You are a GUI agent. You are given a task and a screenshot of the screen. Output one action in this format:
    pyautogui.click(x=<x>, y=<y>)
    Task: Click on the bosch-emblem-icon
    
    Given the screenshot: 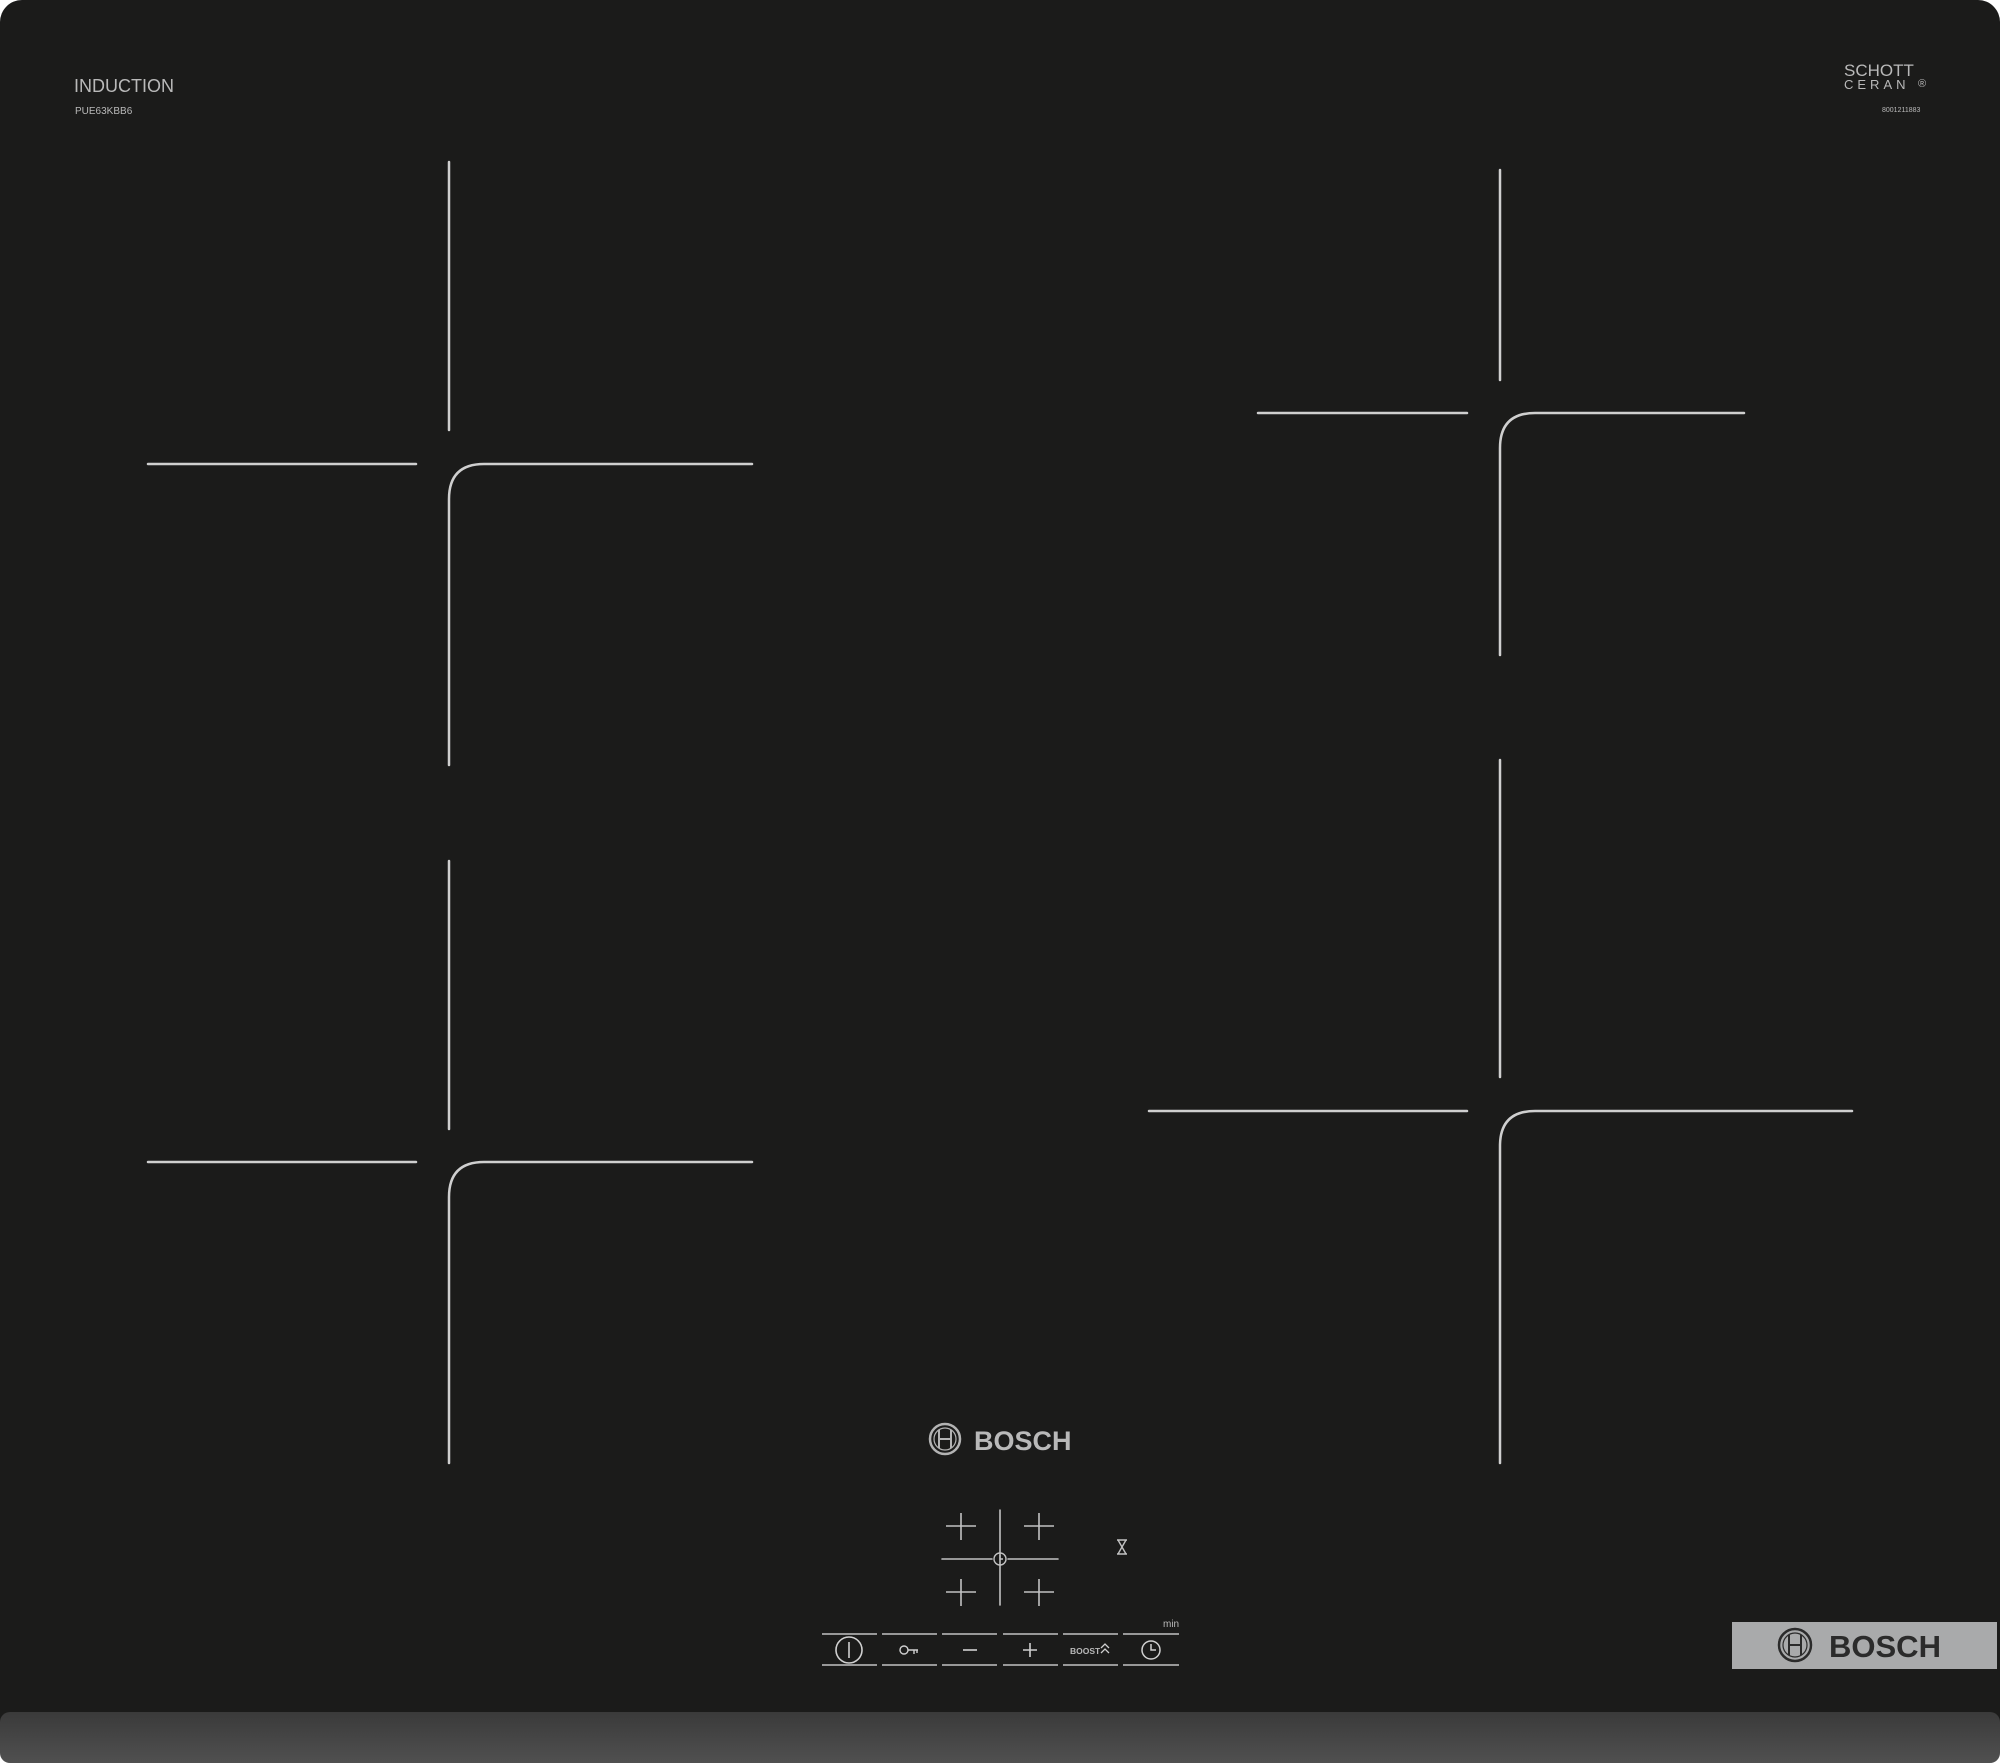 What is the action you would take?
    pyautogui.click(x=945, y=1439)
    